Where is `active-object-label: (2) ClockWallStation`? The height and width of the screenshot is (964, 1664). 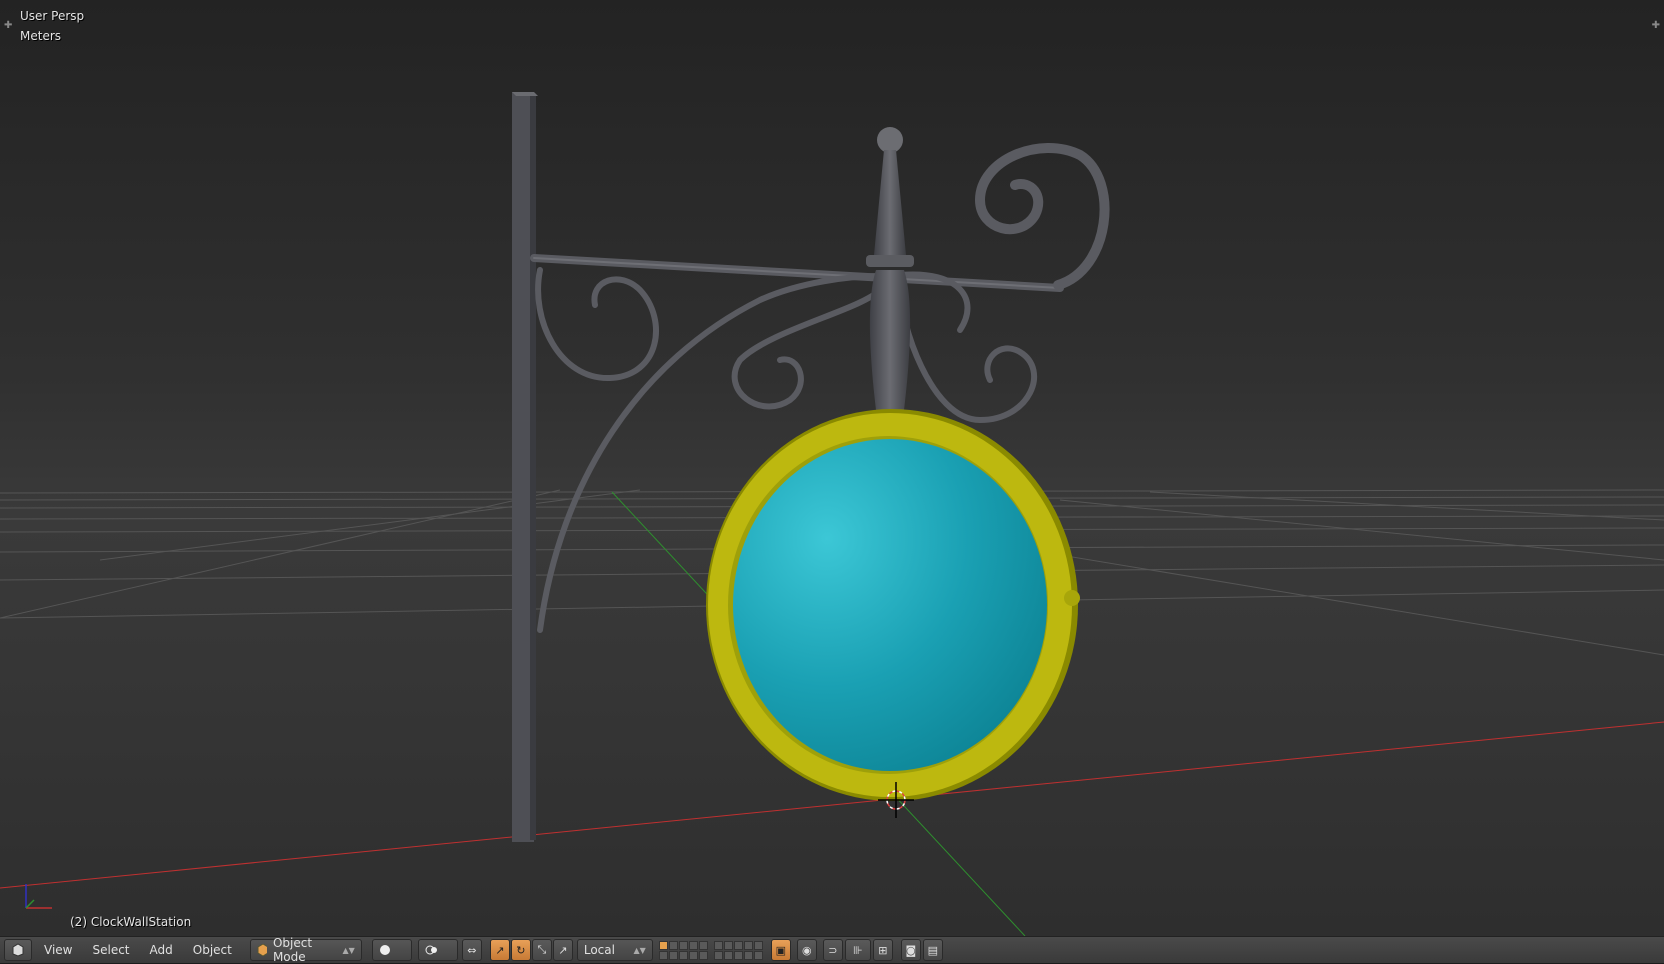 active-object-label: (2) ClockWallStation is located at coordinates (131, 922).